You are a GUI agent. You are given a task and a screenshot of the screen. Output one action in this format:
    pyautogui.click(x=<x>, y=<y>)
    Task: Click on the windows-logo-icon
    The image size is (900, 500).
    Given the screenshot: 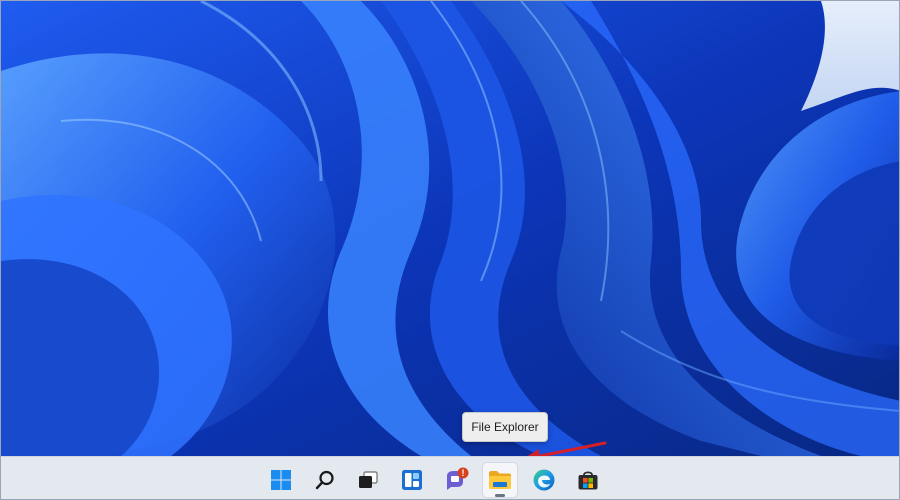 What is the action you would take?
    pyautogui.click(x=281, y=480)
    